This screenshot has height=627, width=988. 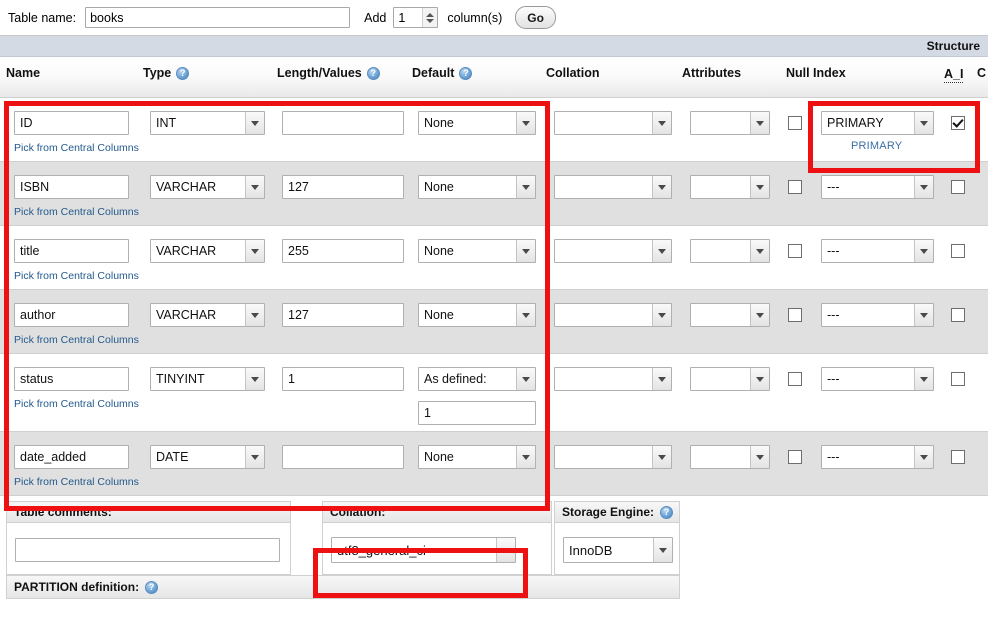 What do you see at coordinates (416, 17) in the screenshot?
I see `add-columns-stepper: 1` at bounding box center [416, 17].